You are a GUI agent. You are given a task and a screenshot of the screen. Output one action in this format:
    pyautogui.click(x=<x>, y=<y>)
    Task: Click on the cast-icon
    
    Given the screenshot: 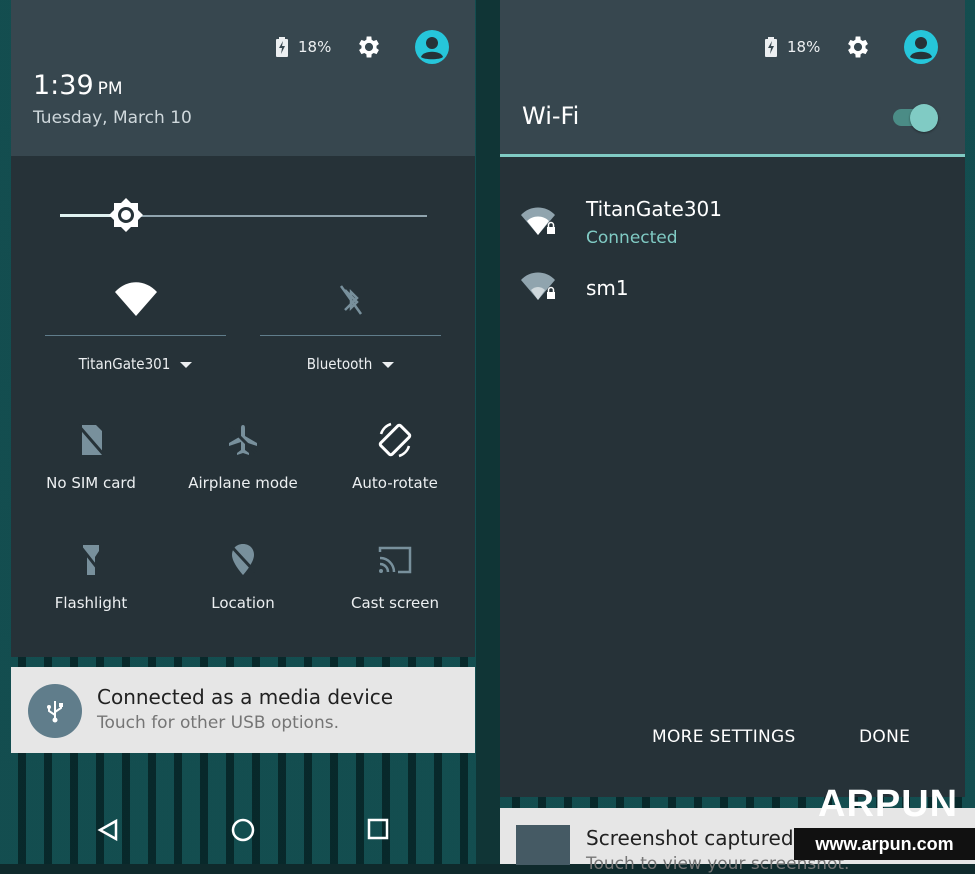 What is the action you would take?
    pyautogui.click(x=395, y=560)
    